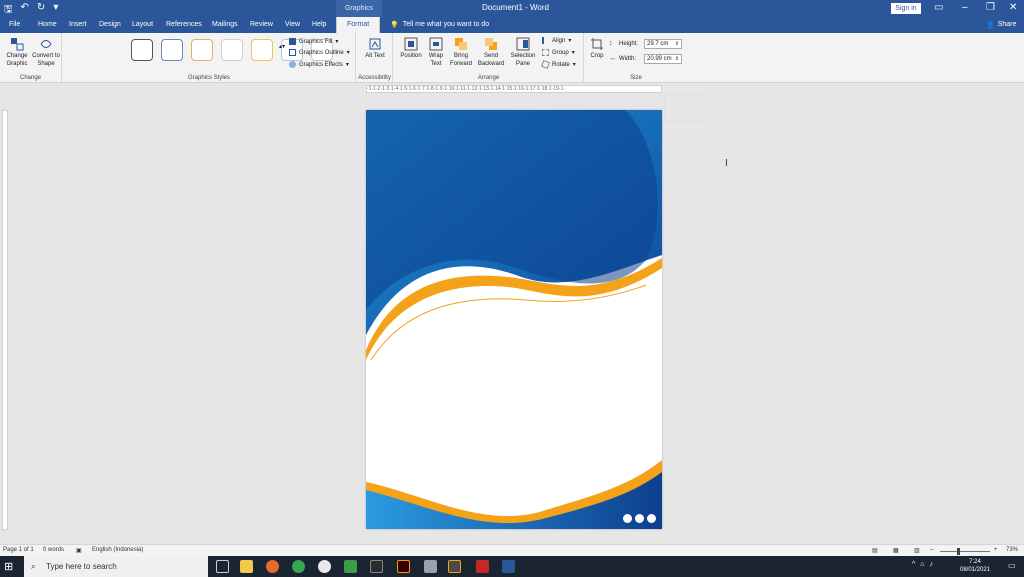 The image size is (1024, 577). I want to click on illustrator-icon, so click(403, 566).